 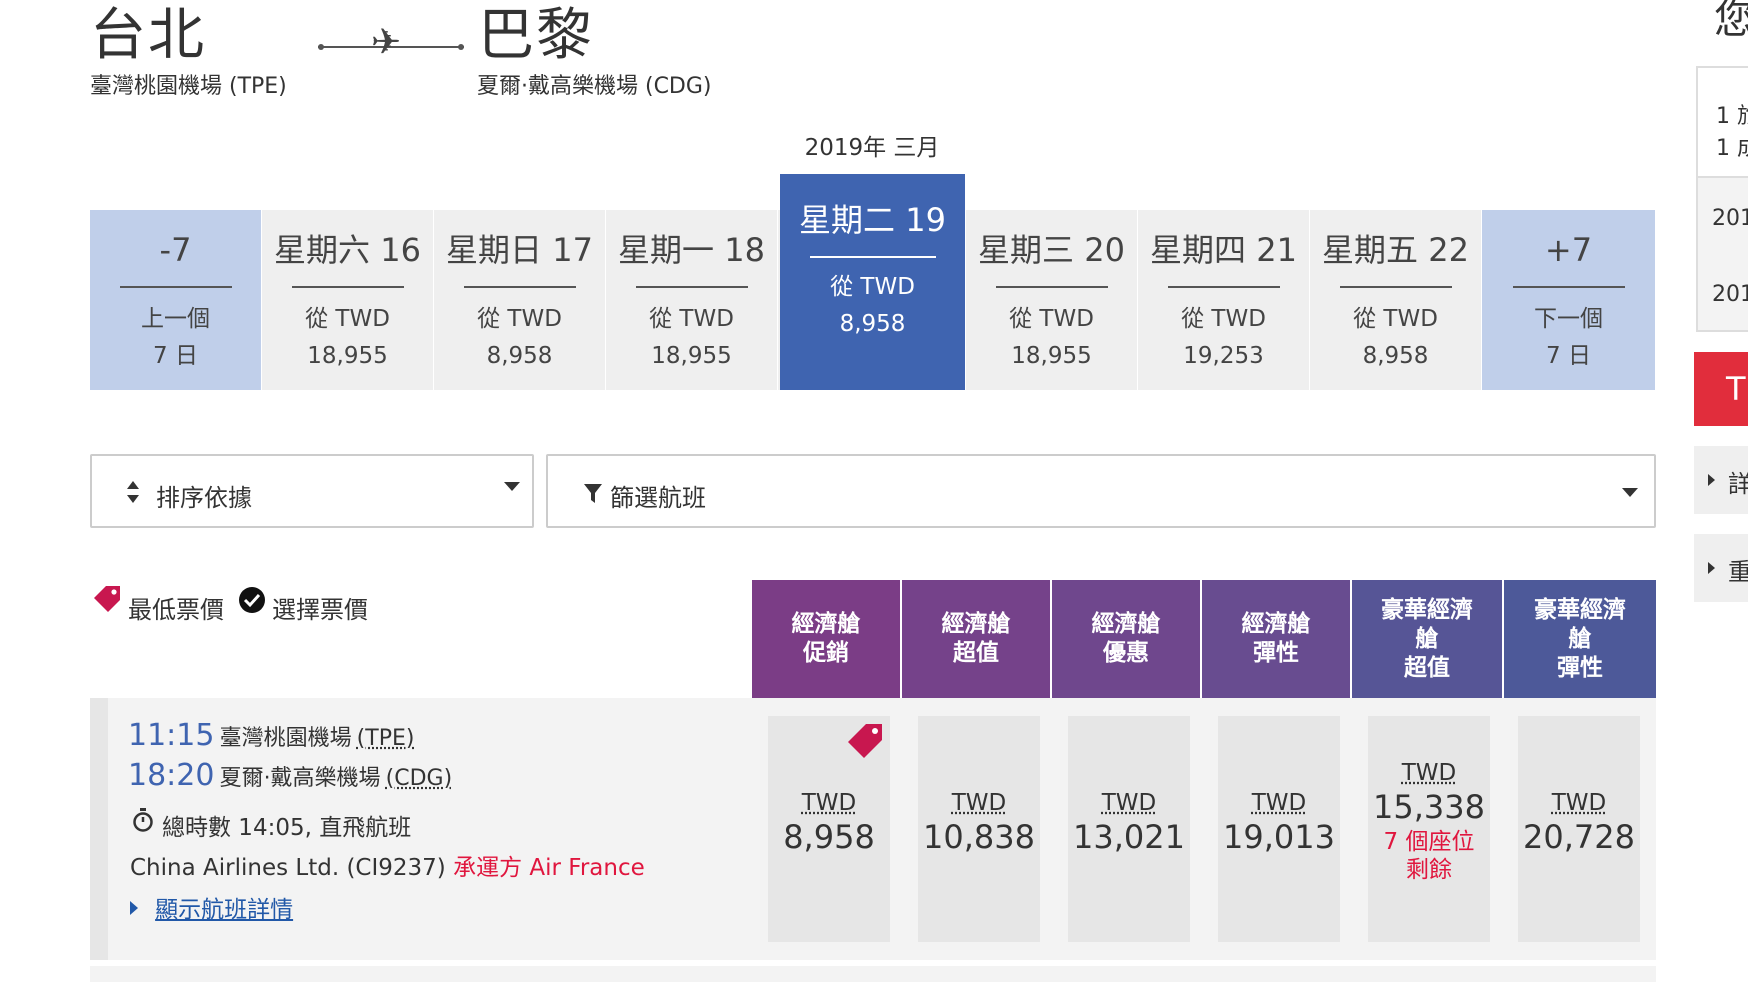 What do you see at coordinates (1721, 389) in the screenshot?
I see `sidebar-continue-button: T` at bounding box center [1721, 389].